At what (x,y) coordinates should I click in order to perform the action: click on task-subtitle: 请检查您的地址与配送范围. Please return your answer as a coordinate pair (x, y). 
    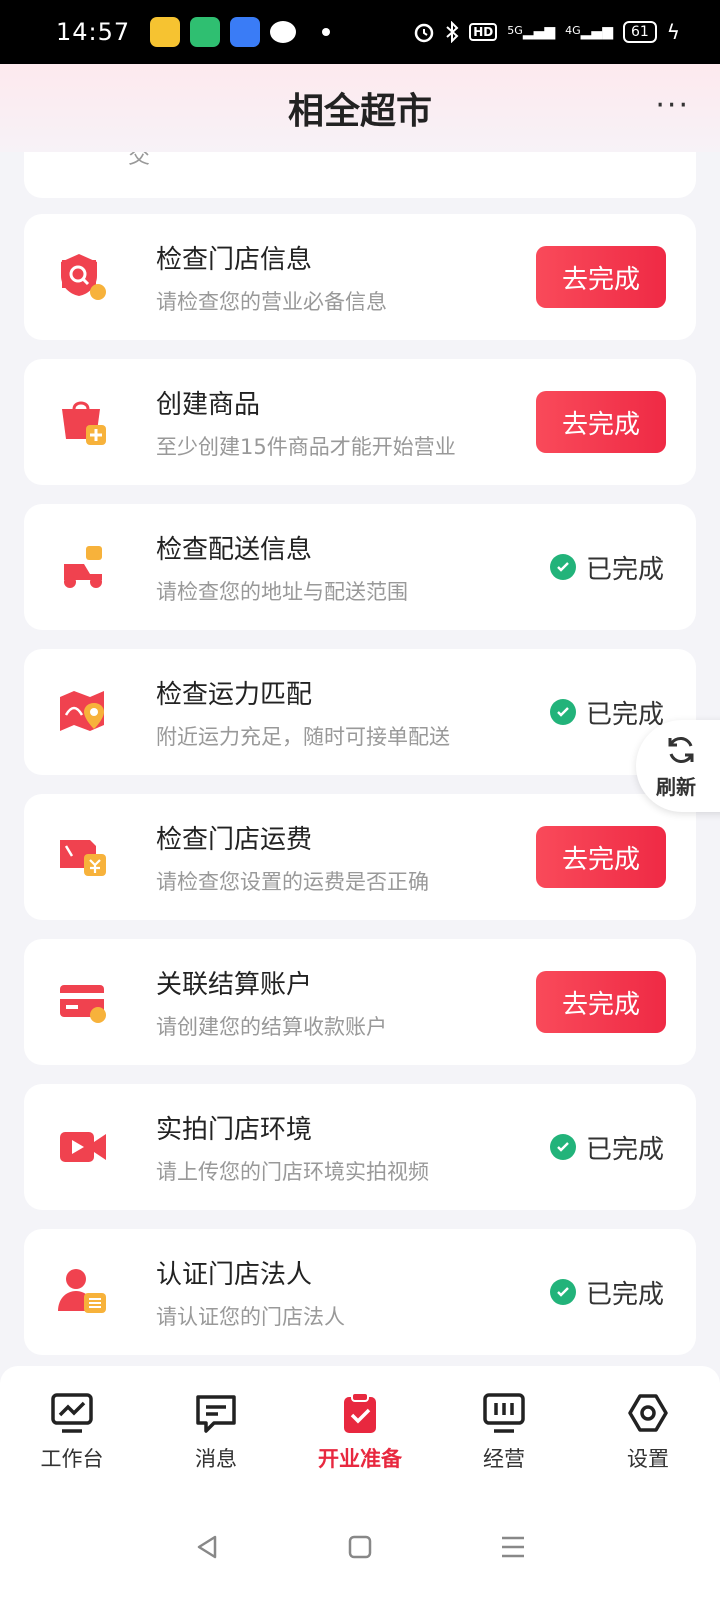
    Looking at the image, I should click on (282, 591).